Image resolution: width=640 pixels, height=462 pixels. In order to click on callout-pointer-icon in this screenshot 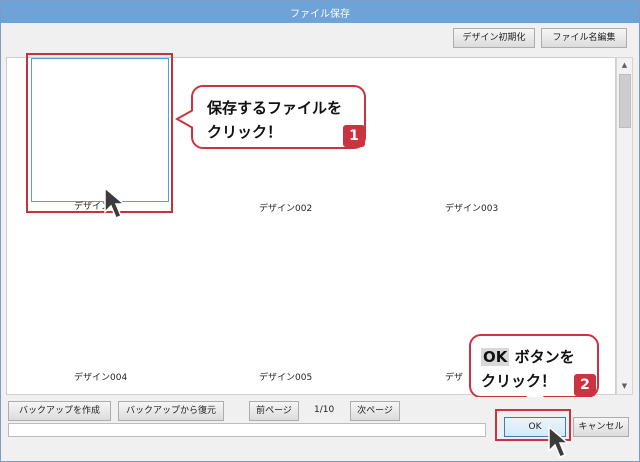, I will do `click(184, 119)`.